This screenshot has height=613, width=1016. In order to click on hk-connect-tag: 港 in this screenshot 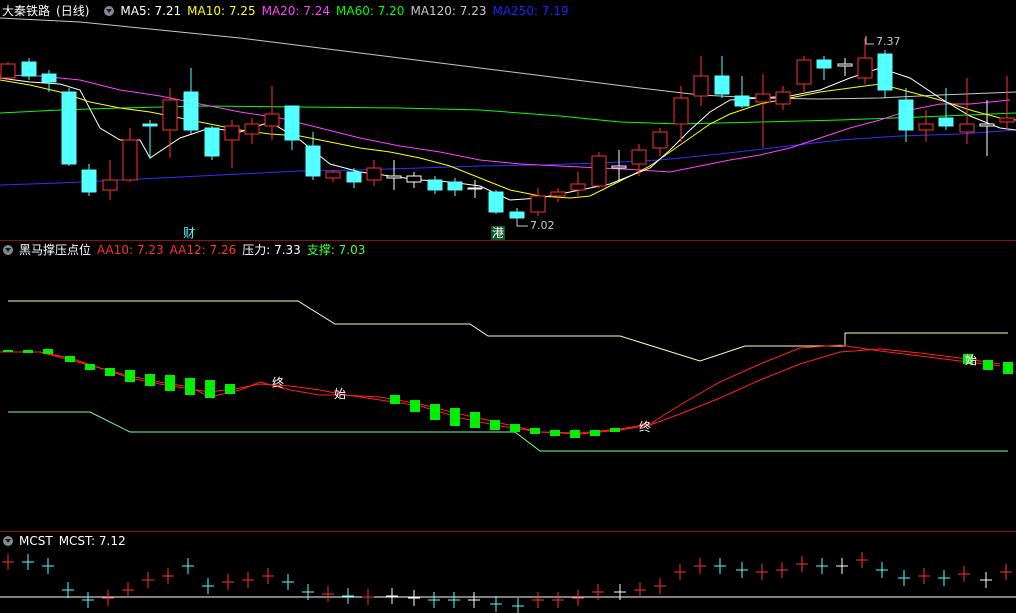, I will do `click(498, 233)`.